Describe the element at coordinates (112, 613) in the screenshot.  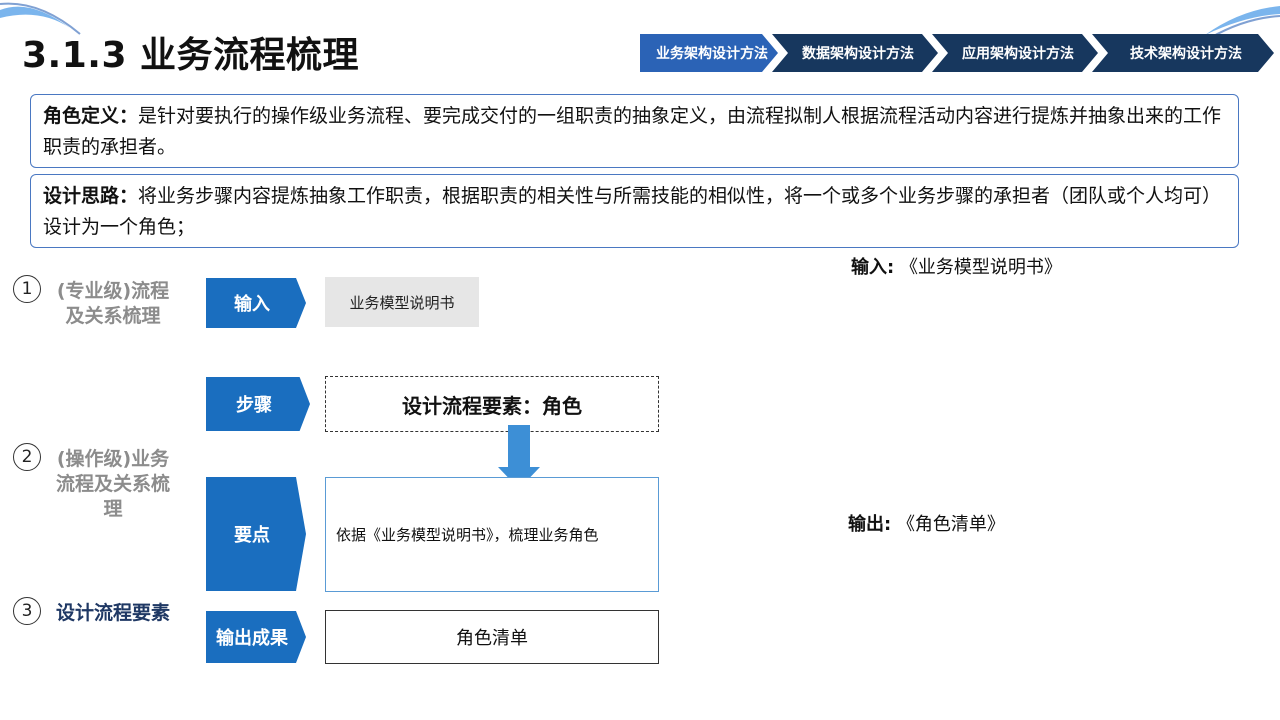
I see `level-text-3: 设计流程要素` at that location.